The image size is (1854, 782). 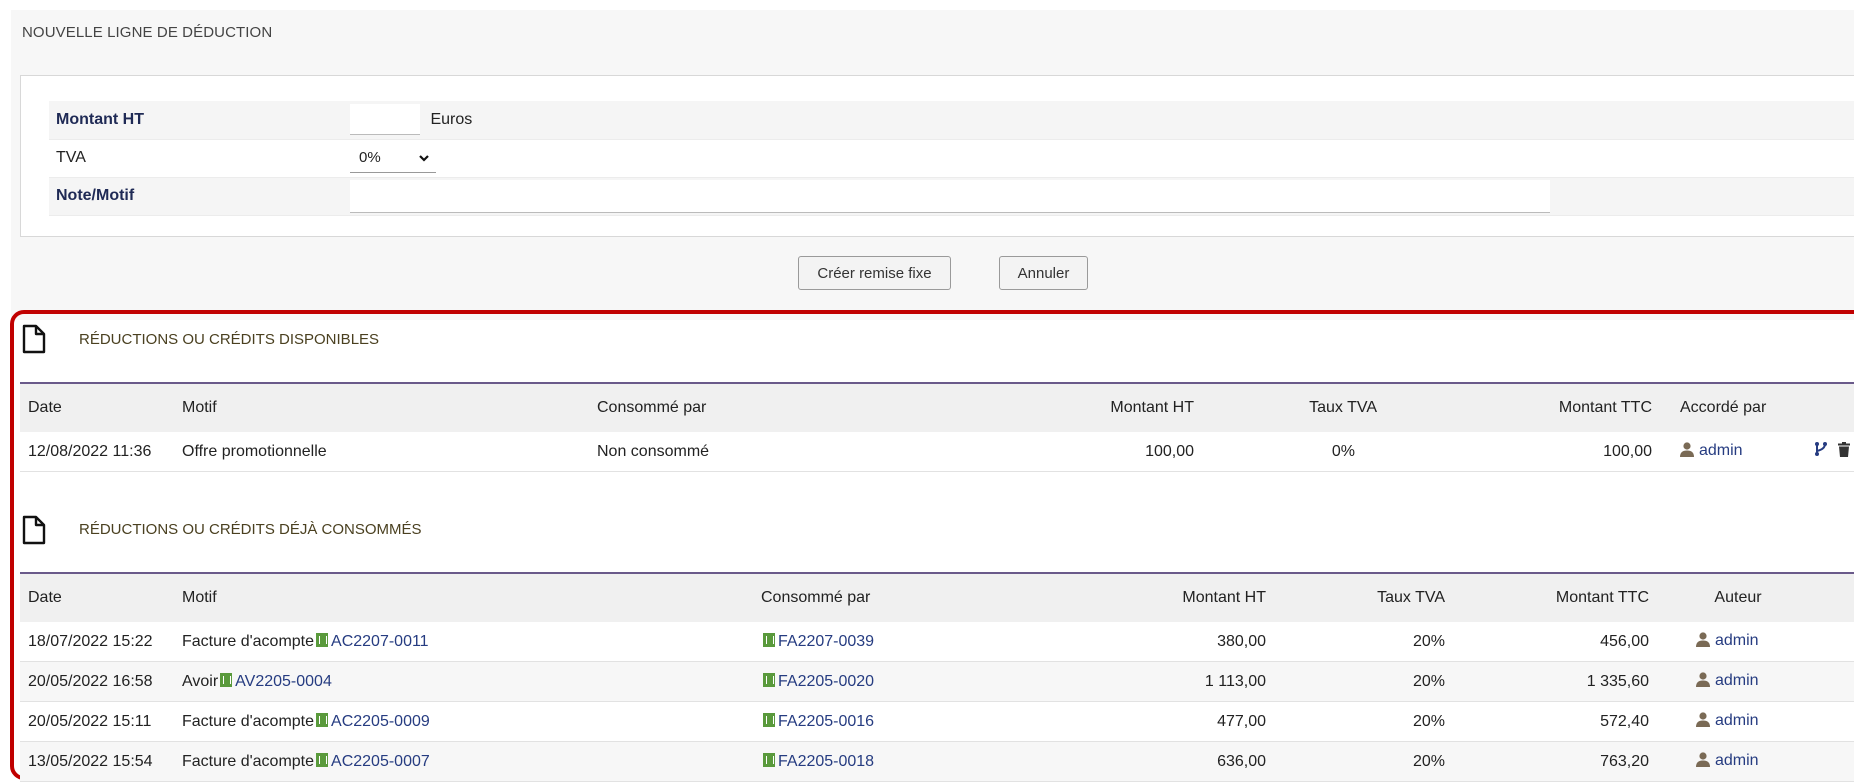 I want to click on tva-select: 0%, so click(x=393, y=158).